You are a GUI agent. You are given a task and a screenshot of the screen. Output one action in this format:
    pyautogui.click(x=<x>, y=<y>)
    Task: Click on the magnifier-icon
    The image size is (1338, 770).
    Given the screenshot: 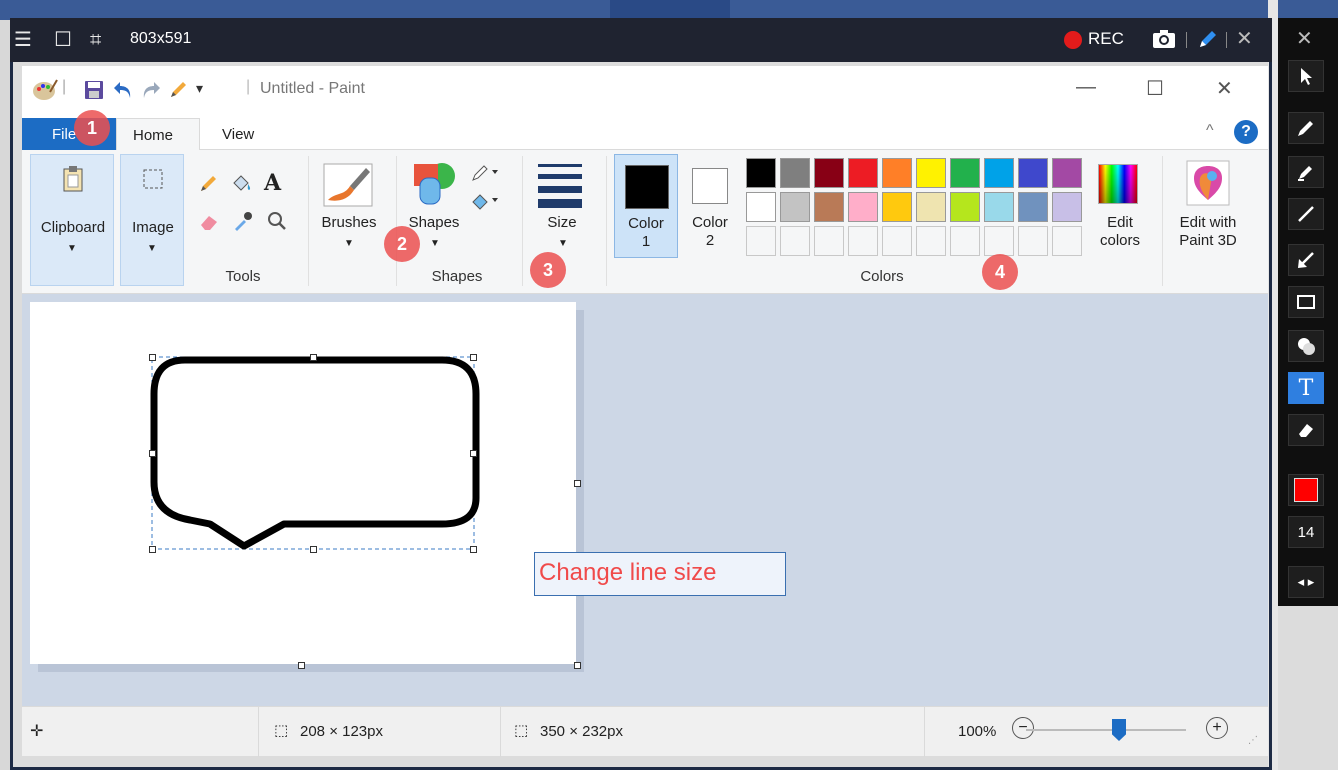 What is the action you would take?
    pyautogui.click(x=277, y=221)
    